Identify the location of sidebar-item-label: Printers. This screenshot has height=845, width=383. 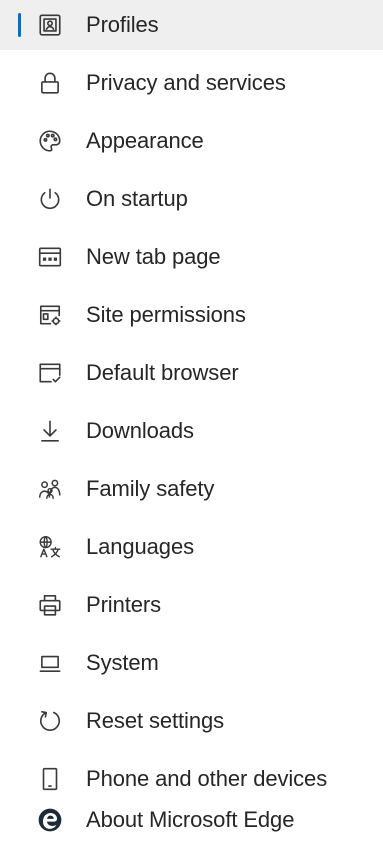
(123, 604).